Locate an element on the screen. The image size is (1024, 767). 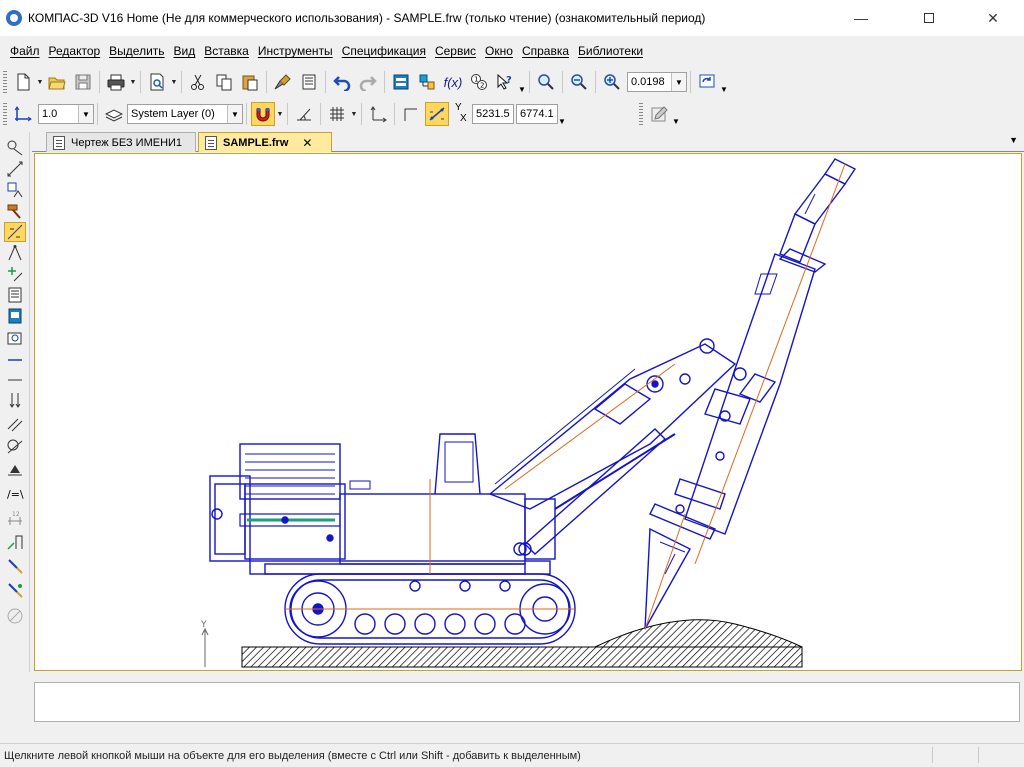
hline-tool-button is located at coordinates (15, 380).